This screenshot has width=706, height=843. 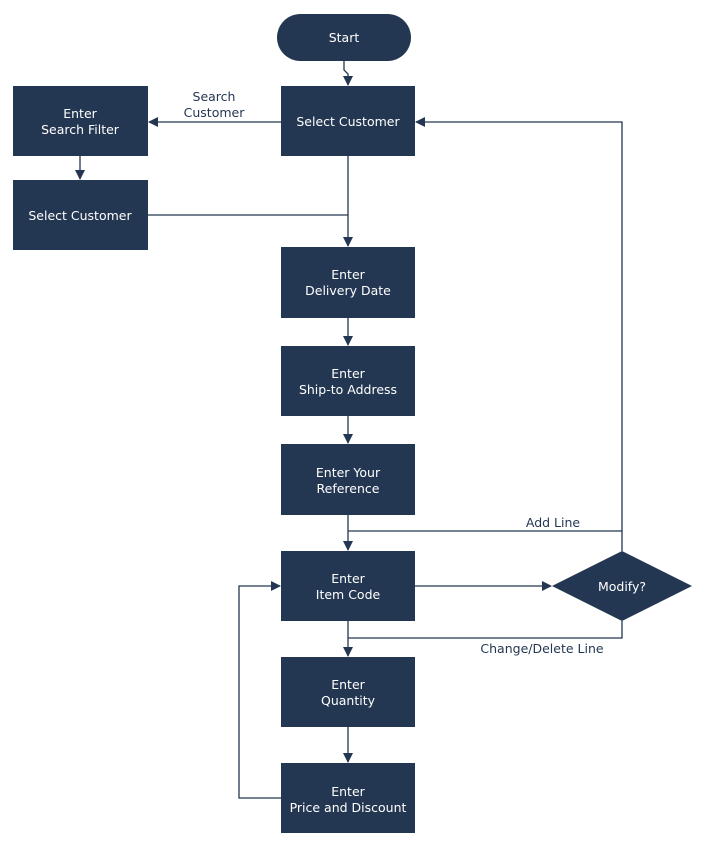 What do you see at coordinates (553, 522) in the screenshot?
I see `edge-label-add-line: Add Line` at bounding box center [553, 522].